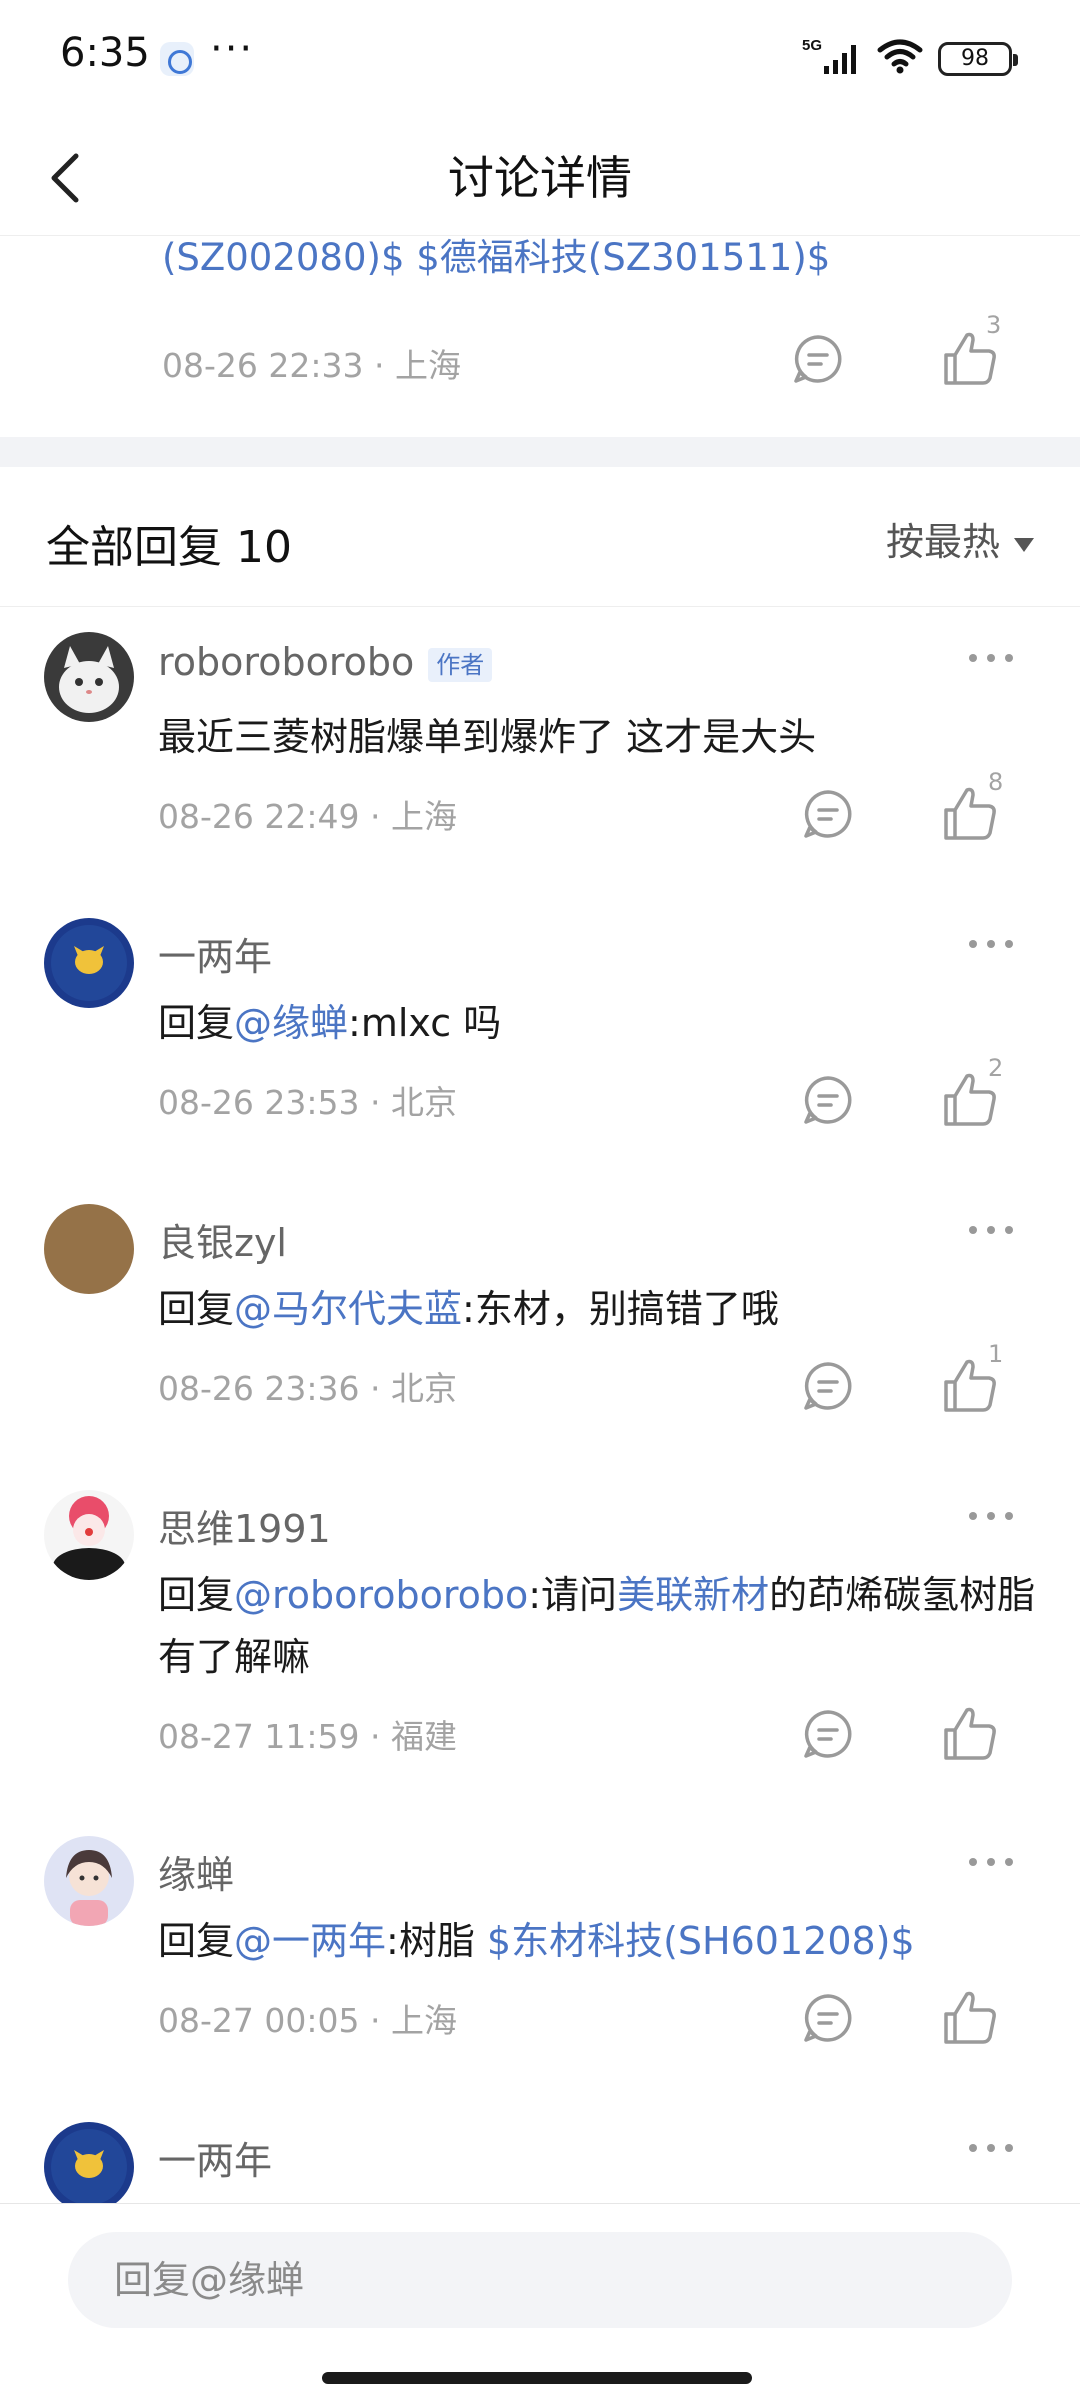 The width and height of the screenshot is (1080, 2400). I want to click on reply-meta: 08-27 00:05 · 上海, so click(307, 2020).